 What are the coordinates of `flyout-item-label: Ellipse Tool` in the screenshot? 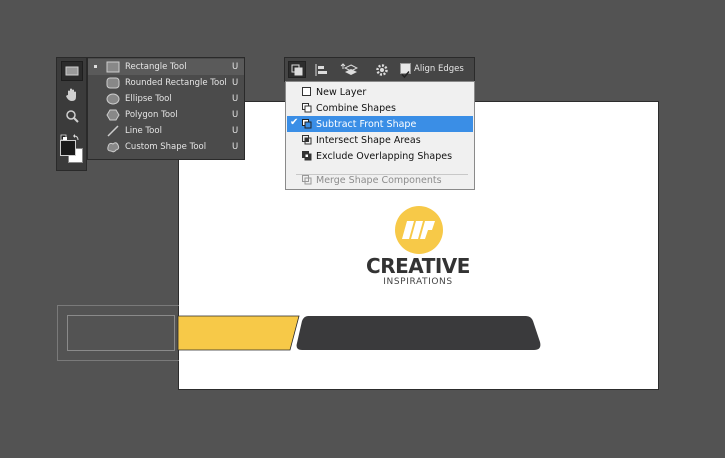 It's located at (148, 99).